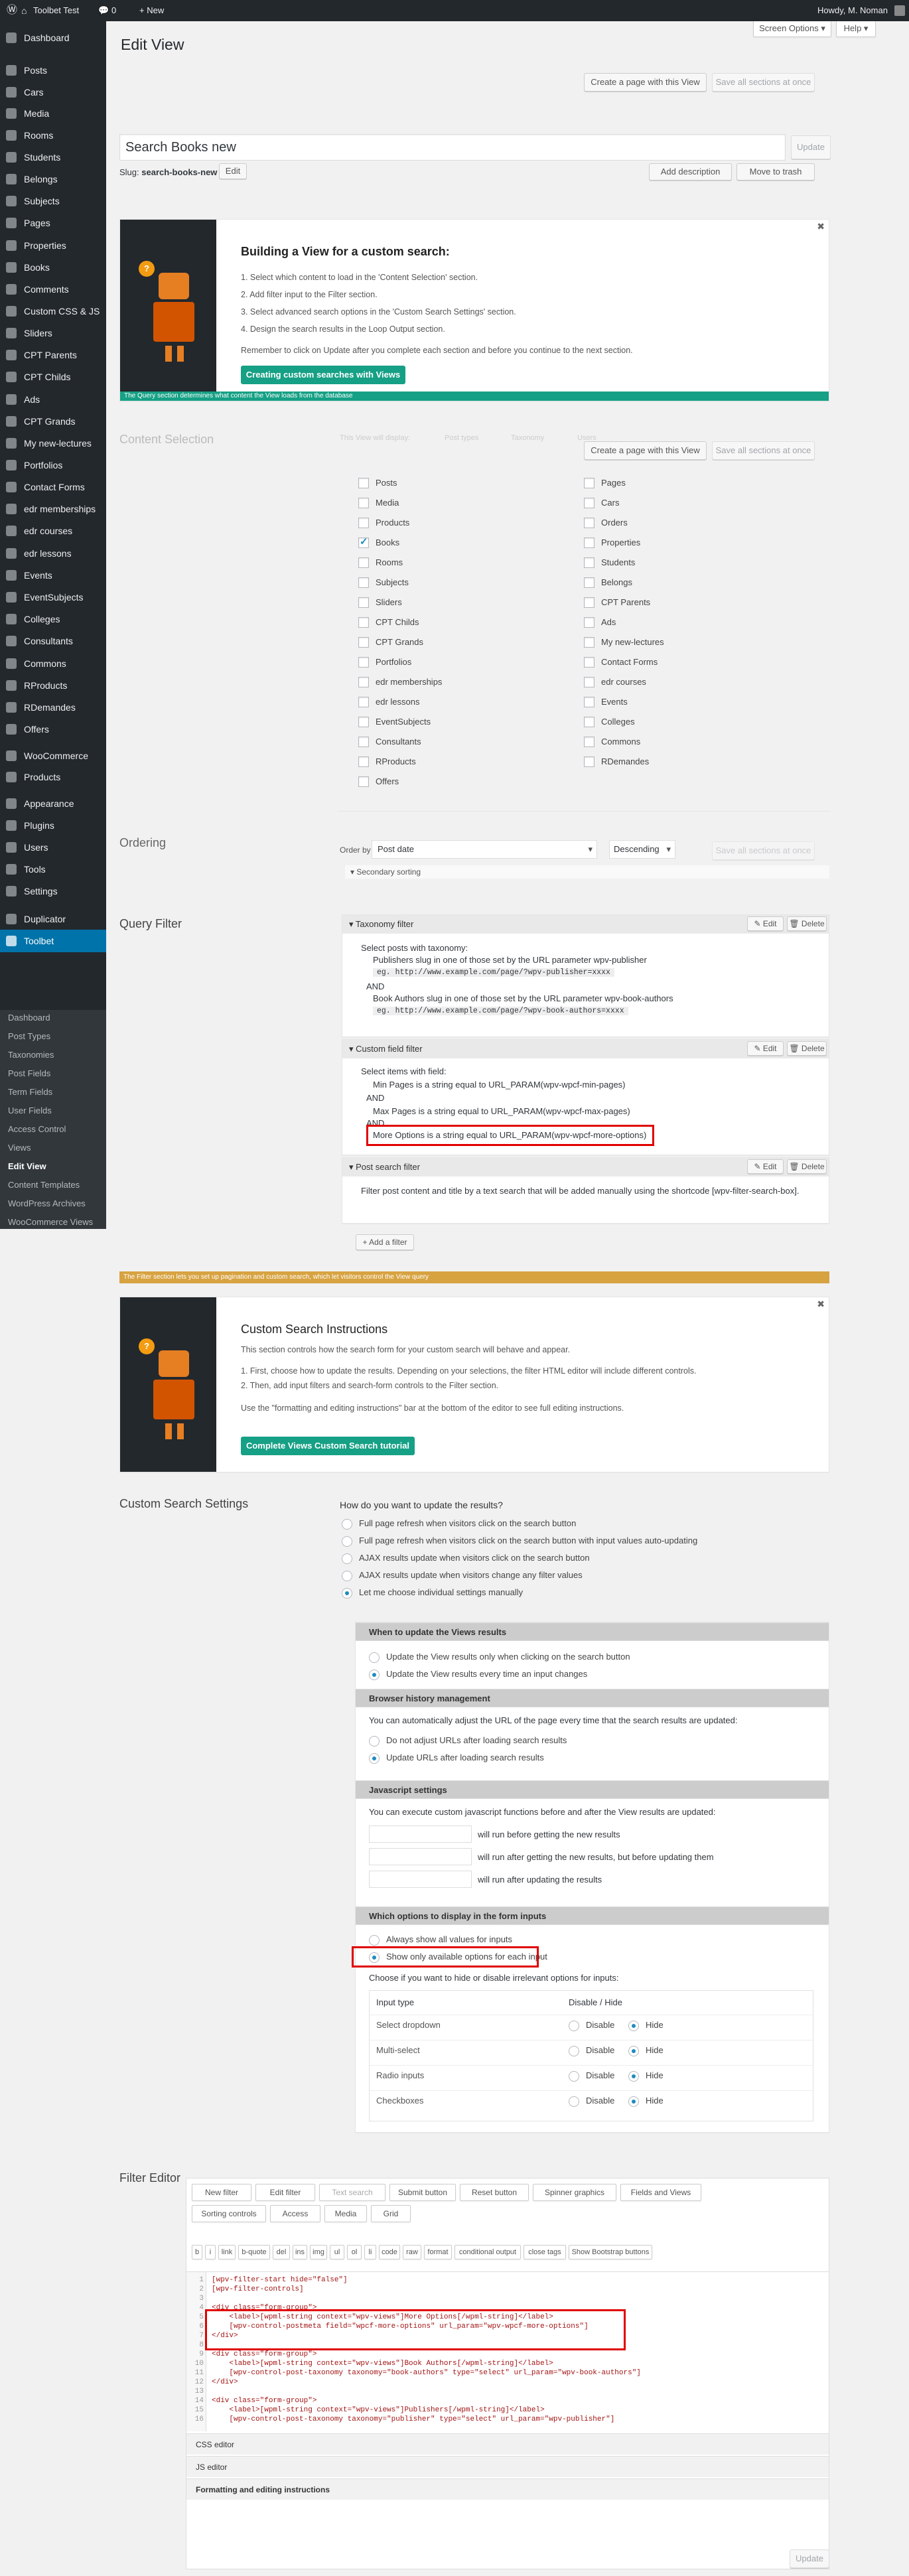  What do you see at coordinates (328, 1446) in the screenshot?
I see `views-tutorial-button: Complete Views Custom Search tutorial` at bounding box center [328, 1446].